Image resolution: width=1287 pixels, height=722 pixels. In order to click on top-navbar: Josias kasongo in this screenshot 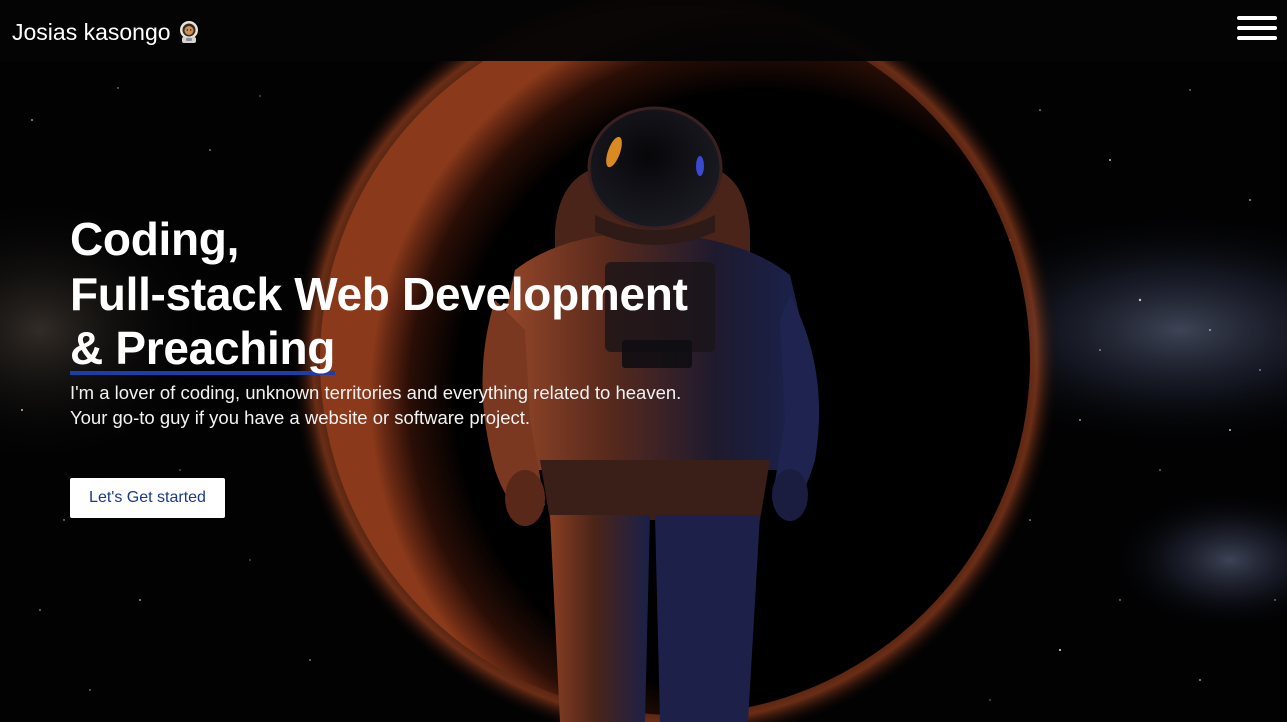, I will do `click(643, 30)`.